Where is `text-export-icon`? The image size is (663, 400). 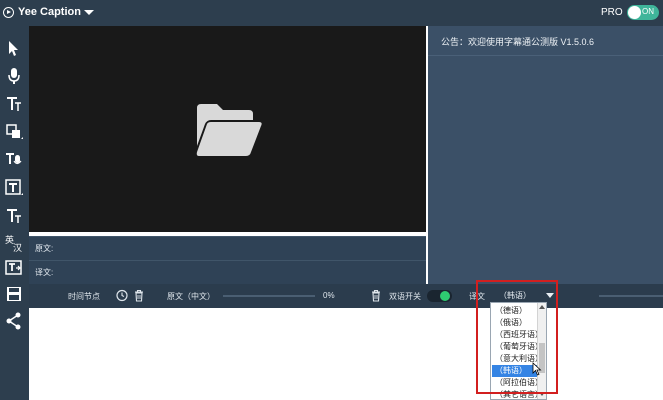 text-export-icon is located at coordinates (14, 268).